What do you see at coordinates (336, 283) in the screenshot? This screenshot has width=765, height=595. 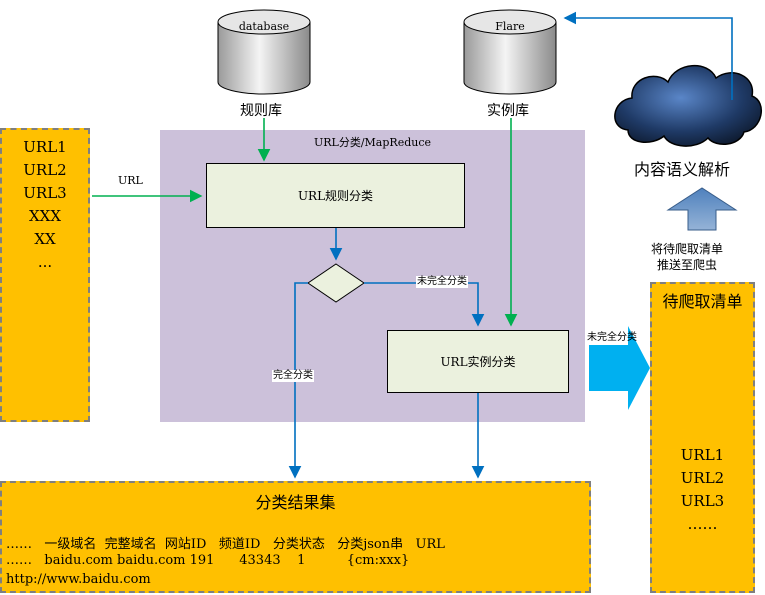 I see `decision-diamond` at bounding box center [336, 283].